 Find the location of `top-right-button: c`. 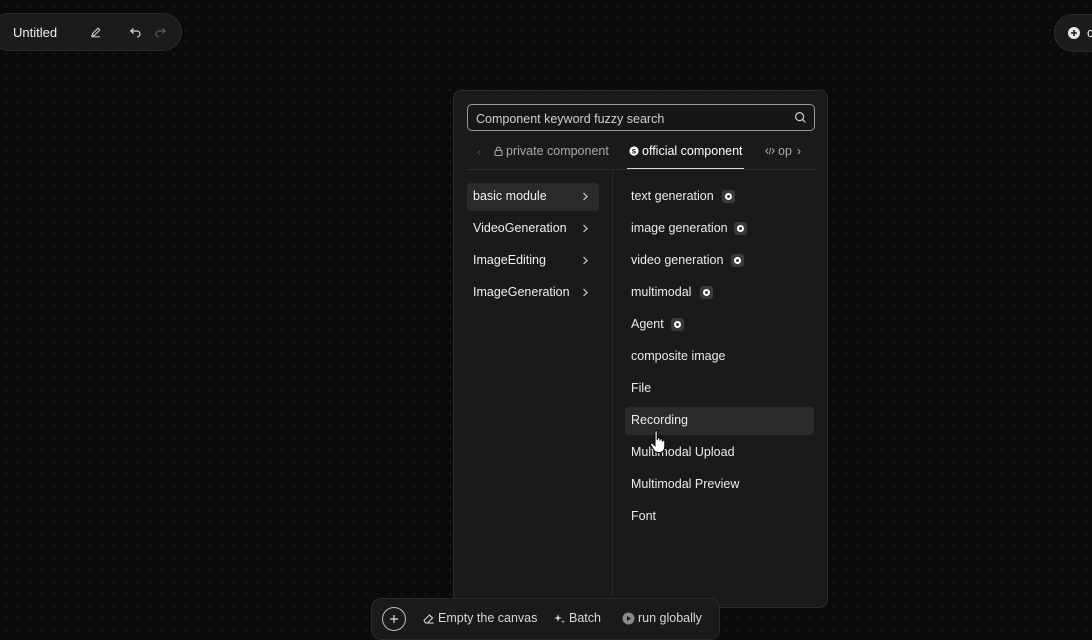

top-right-button: c is located at coordinates (1073, 33).